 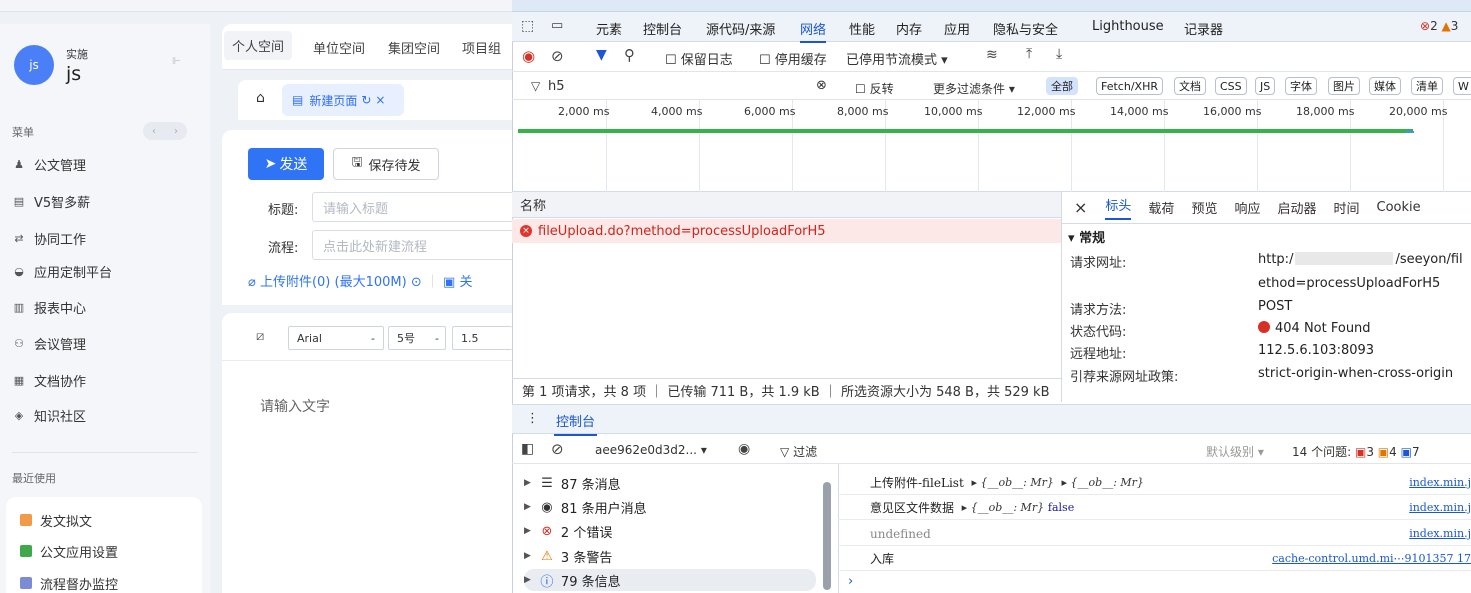 I want to click on device-toggle-icon: ▭, so click(x=557, y=25).